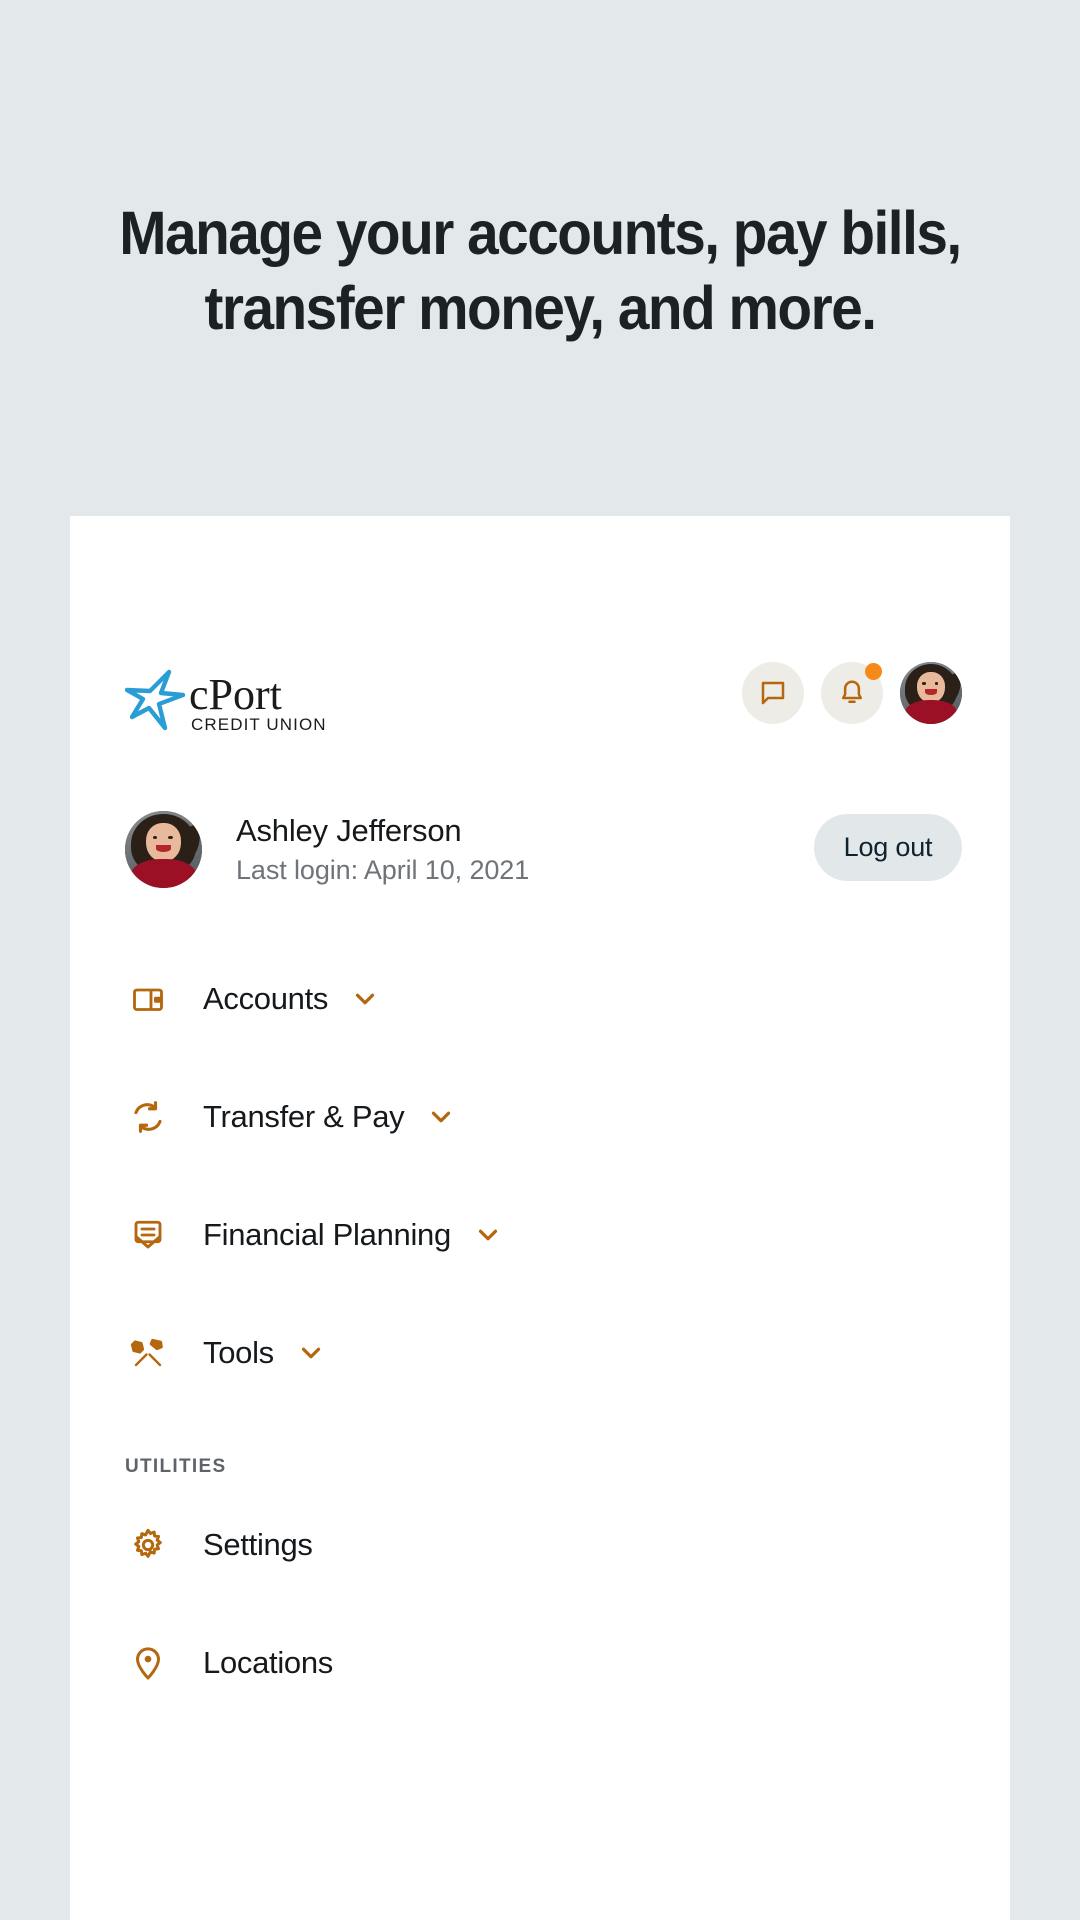  I want to click on cport-logo: cPort CREDIT UNION, so click(239, 704).